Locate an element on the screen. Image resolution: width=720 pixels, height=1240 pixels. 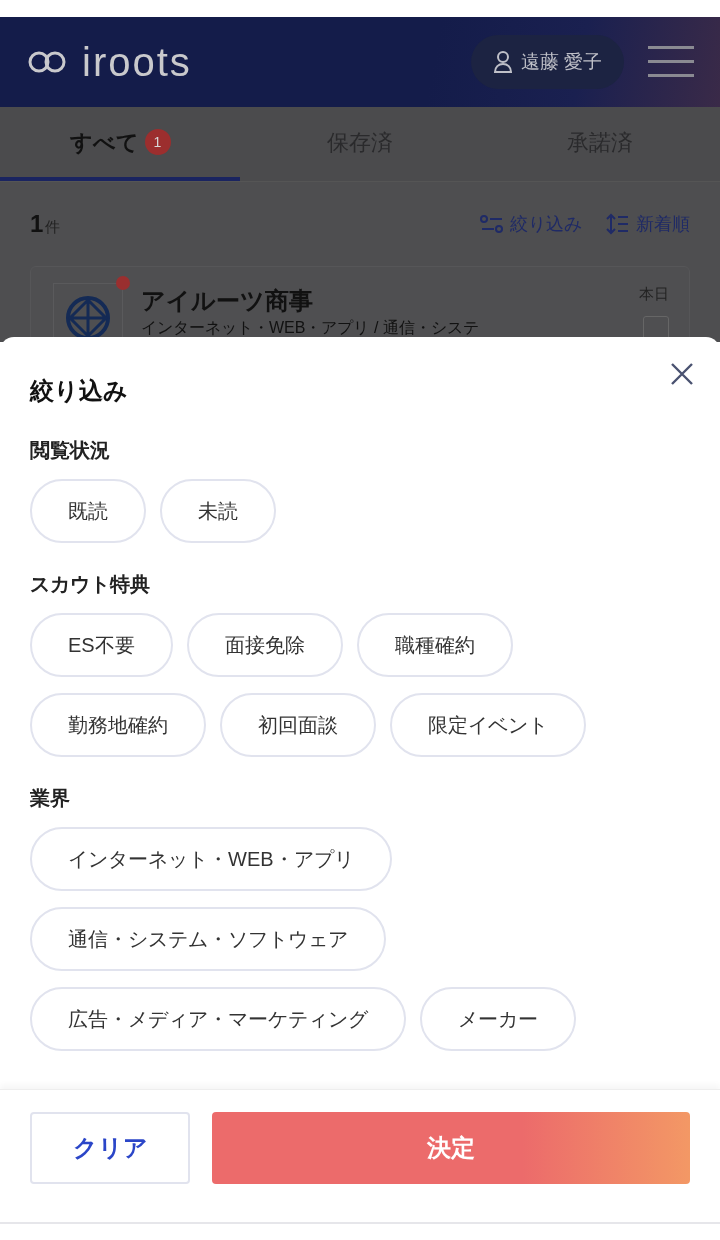
sort-icon is located at coordinates (618, 224).